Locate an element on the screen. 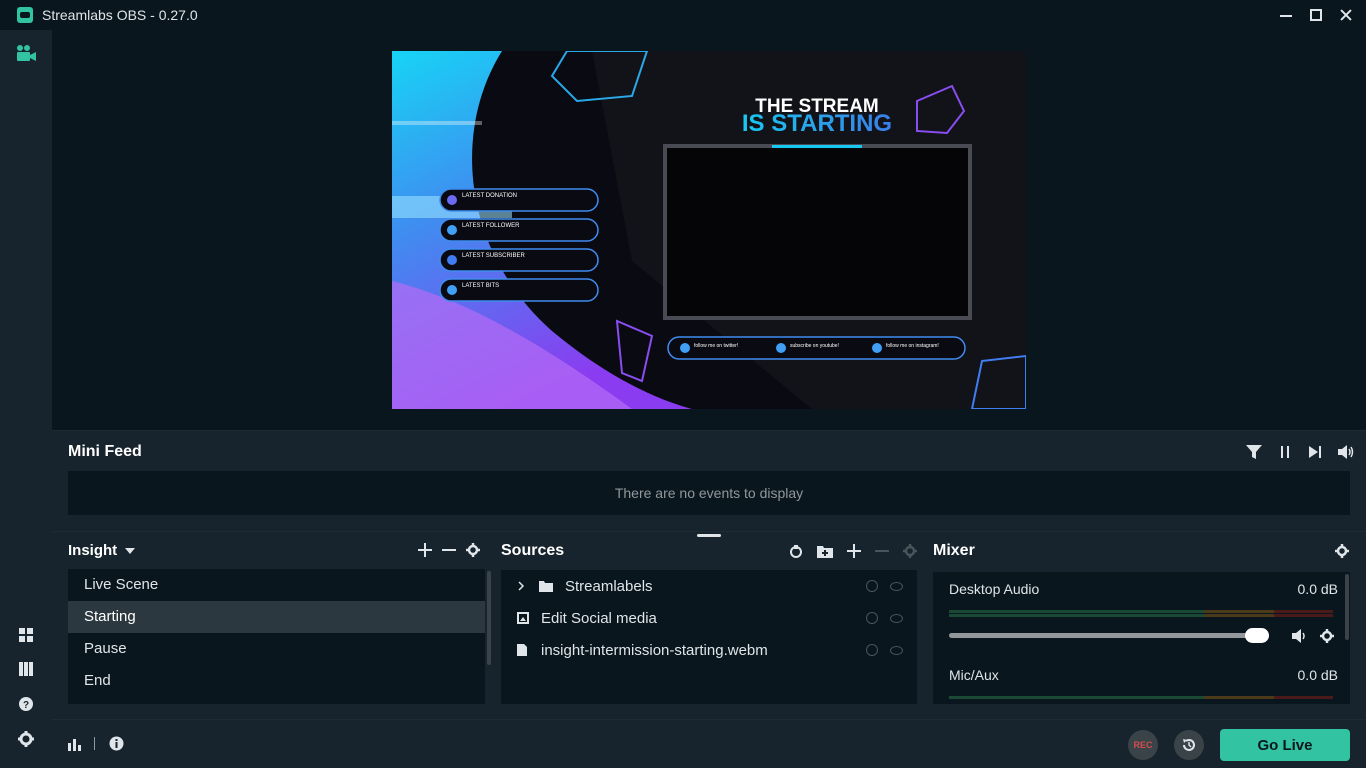  record-button: REC is located at coordinates (1143, 745).